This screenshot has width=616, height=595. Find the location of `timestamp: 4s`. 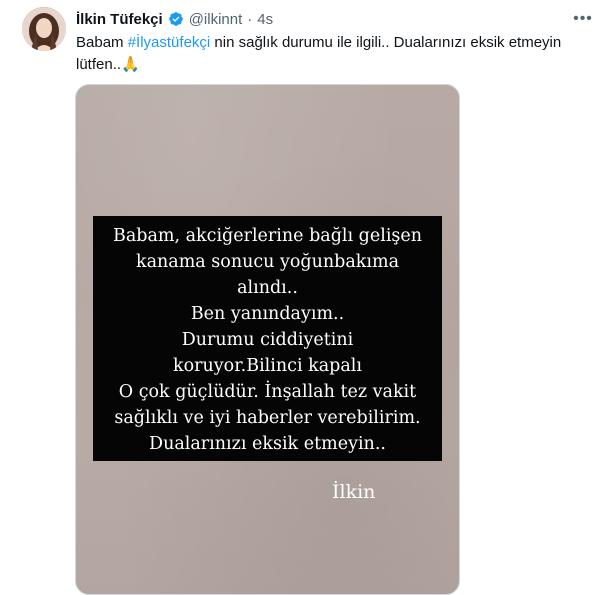

timestamp: 4s is located at coordinates (265, 19).